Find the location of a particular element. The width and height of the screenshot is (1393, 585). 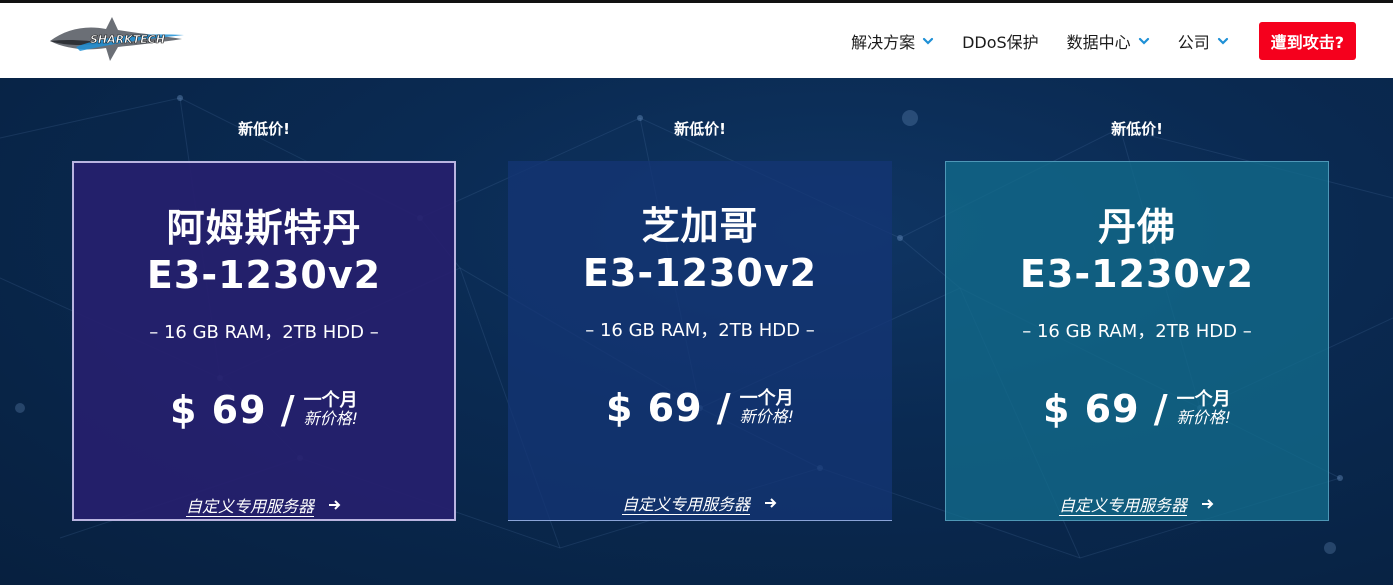

card-city: 阿姆斯特丹 is located at coordinates (264, 228).